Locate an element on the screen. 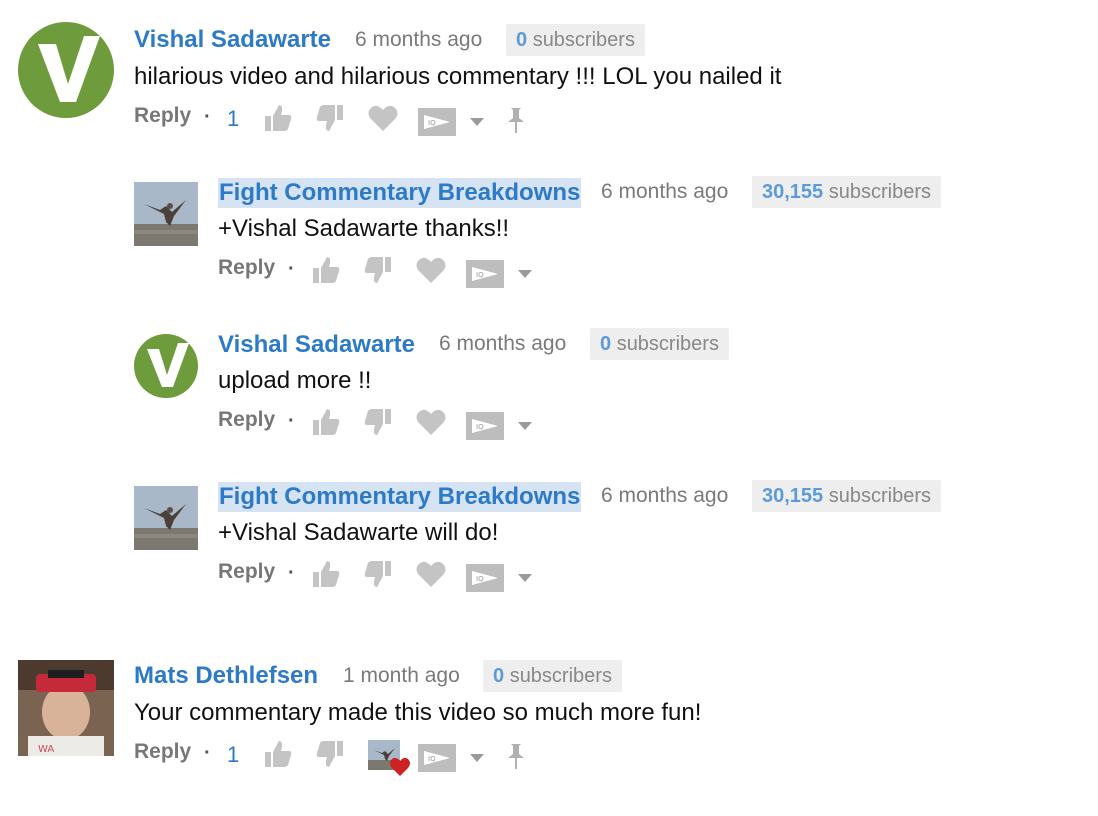 Image resolution: width=1098 pixels, height=816 pixels. comment-text: +Vishal Sadawarte will do! is located at coordinates (358, 532).